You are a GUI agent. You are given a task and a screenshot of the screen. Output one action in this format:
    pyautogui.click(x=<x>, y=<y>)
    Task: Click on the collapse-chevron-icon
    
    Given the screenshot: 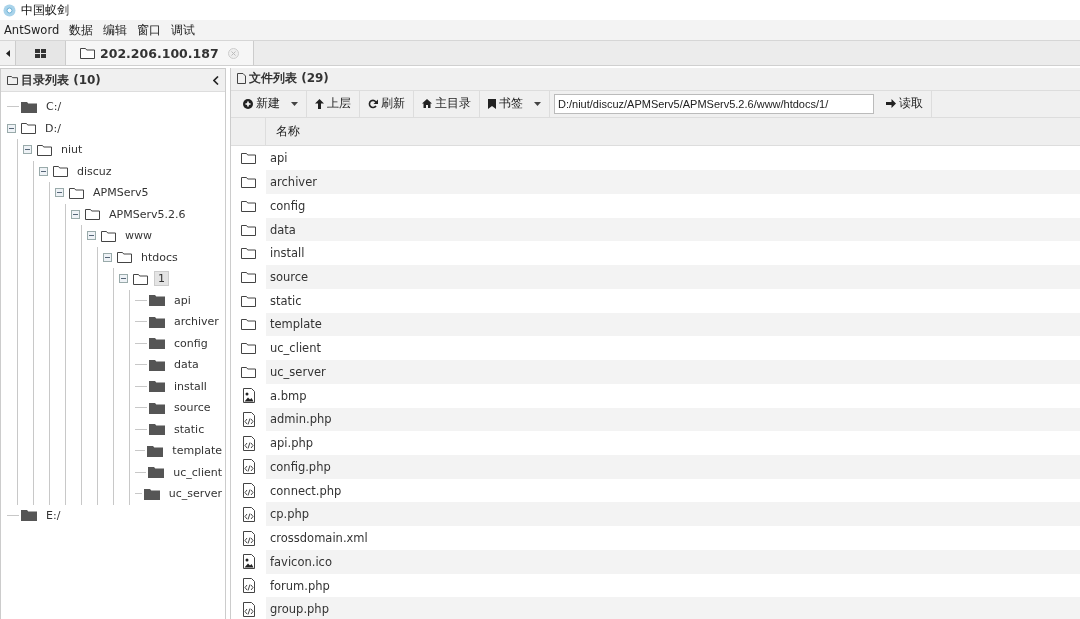 What is the action you would take?
    pyautogui.click(x=216, y=80)
    